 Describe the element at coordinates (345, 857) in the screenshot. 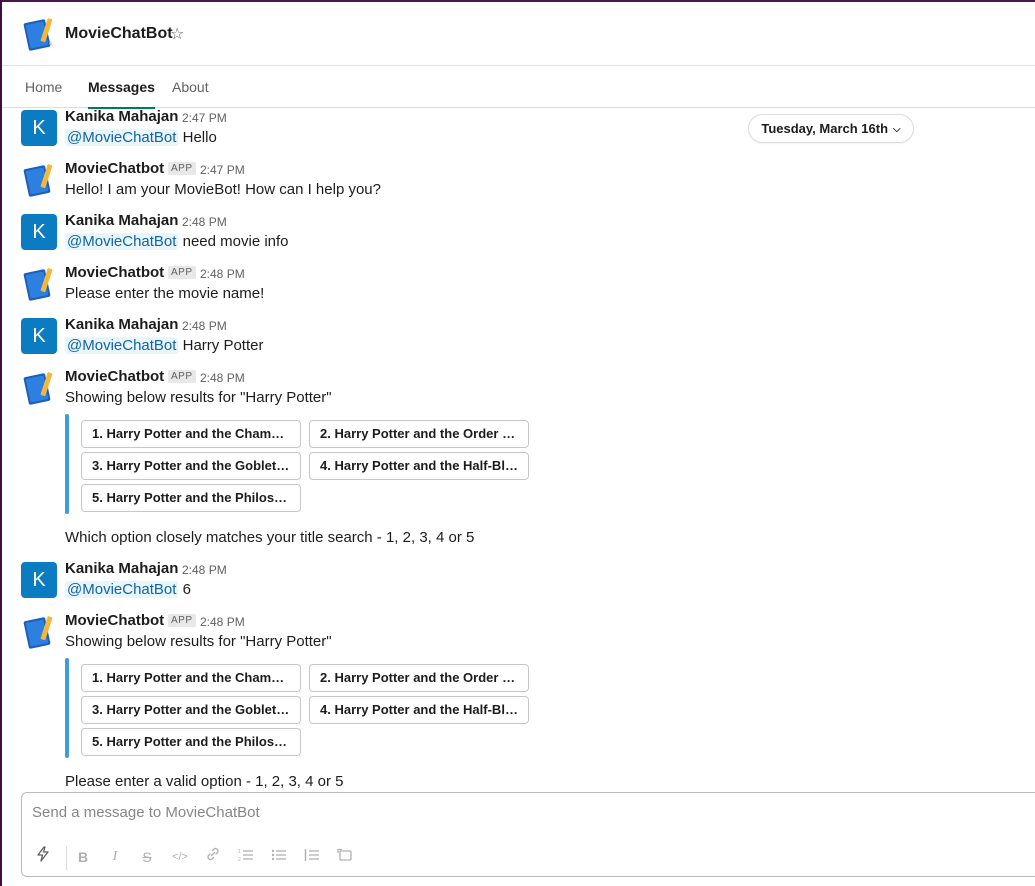

I see `code-block-icon` at that location.